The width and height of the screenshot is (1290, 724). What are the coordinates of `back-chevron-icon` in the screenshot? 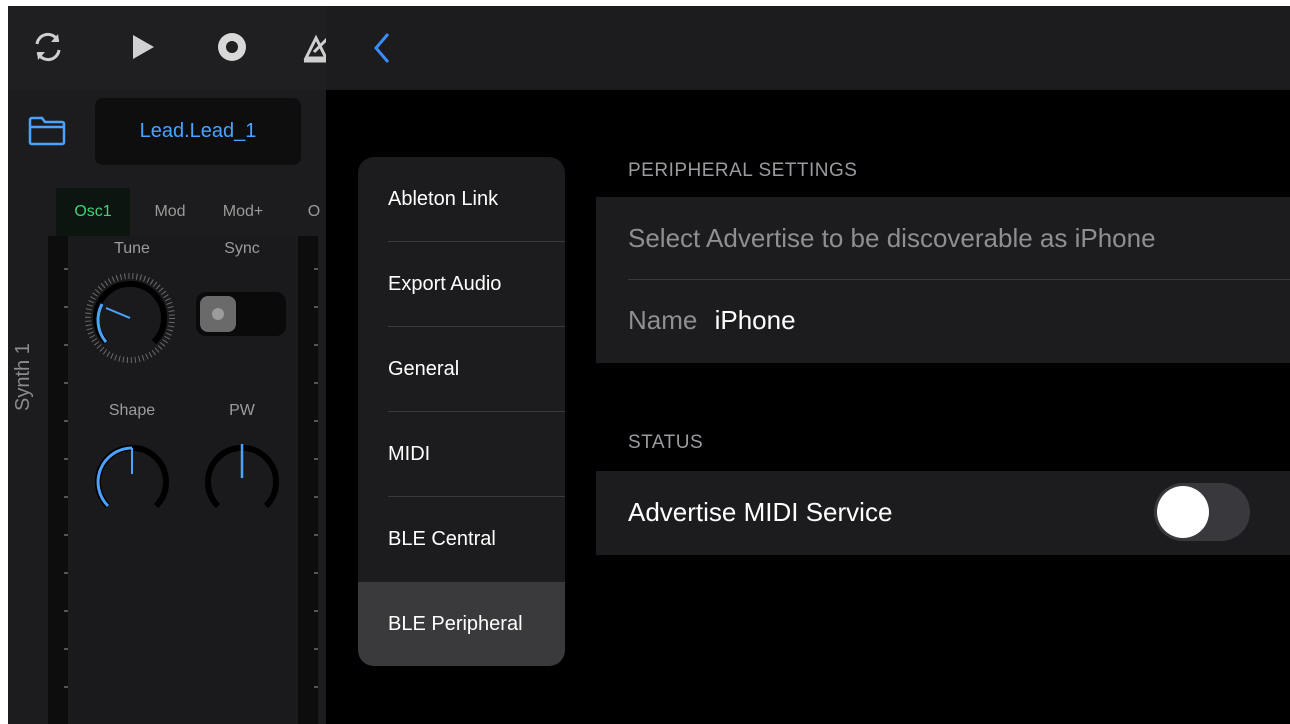 It's located at (381, 48).